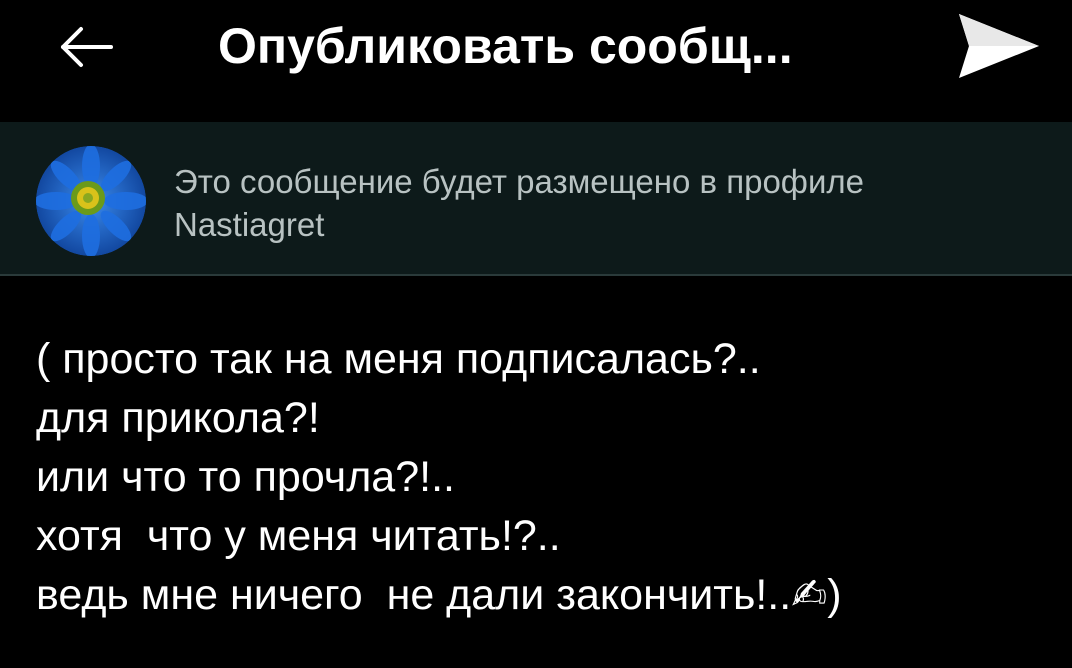 Image resolution: width=1072 pixels, height=668 pixels. I want to click on message-line: ведь мне ничего не дали закончить!..✍), so click(439, 595).